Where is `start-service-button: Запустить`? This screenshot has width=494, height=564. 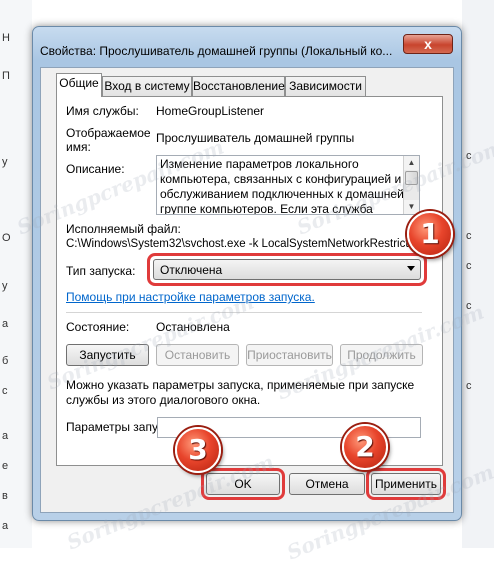 start-service-button: Запустить is located at coordinates (107, 355).